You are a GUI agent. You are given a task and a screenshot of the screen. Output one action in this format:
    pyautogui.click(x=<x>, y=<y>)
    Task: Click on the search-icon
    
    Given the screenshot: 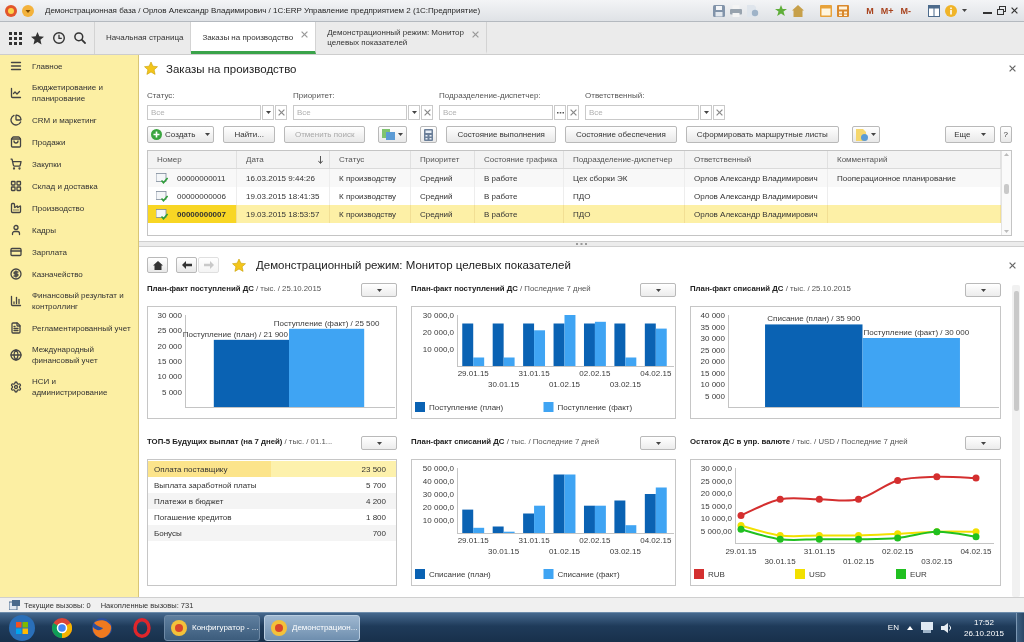 What is the action you would take?
    pyautogui.click(x=79, y=38)
    